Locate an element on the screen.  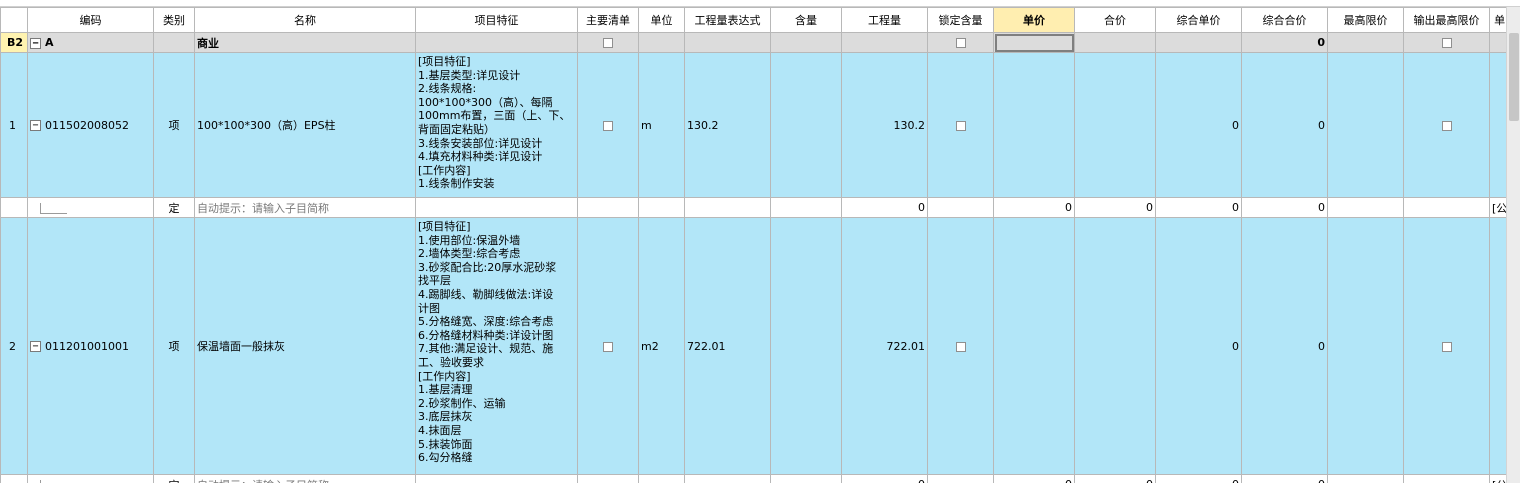
sub-total: 0 is located at coordinates (1115, 207).